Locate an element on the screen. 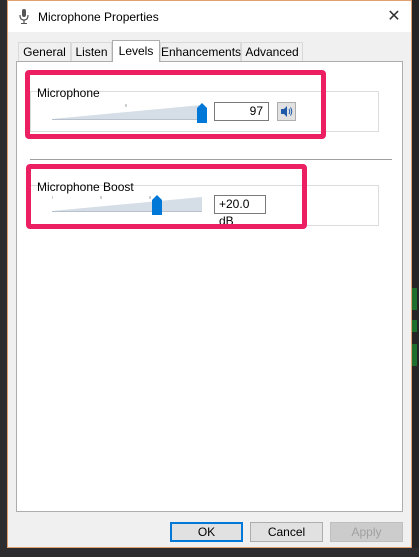 The height and width of the screenshot is (557, 419). close-icon: ✕ is located at coordinates (394, 16).